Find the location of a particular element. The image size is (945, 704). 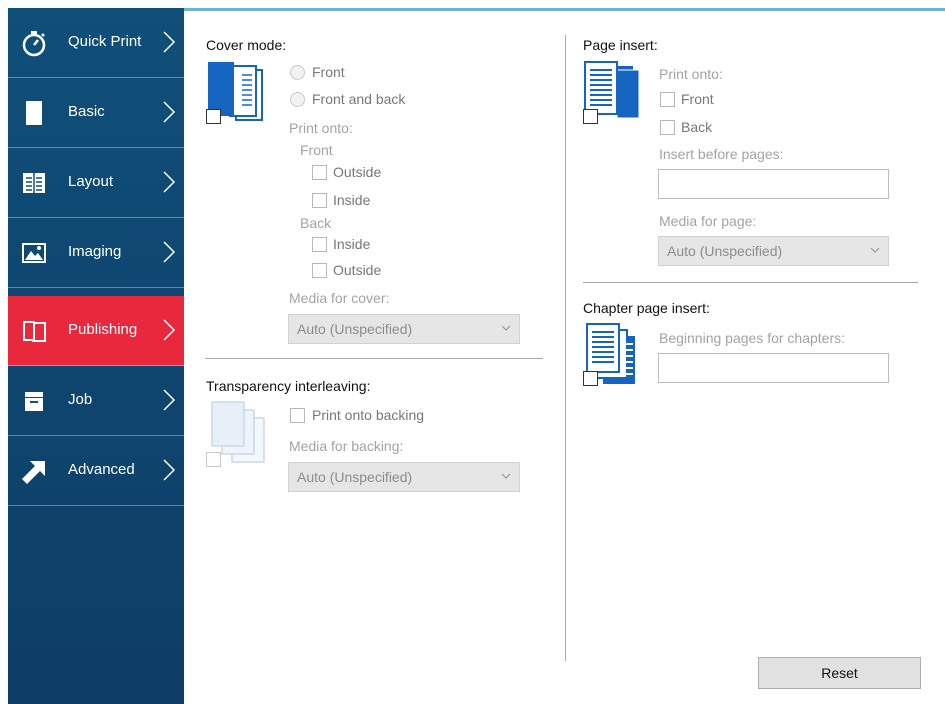

sidebar-item-imaging: Imaging is located at coordinates (96, 253).